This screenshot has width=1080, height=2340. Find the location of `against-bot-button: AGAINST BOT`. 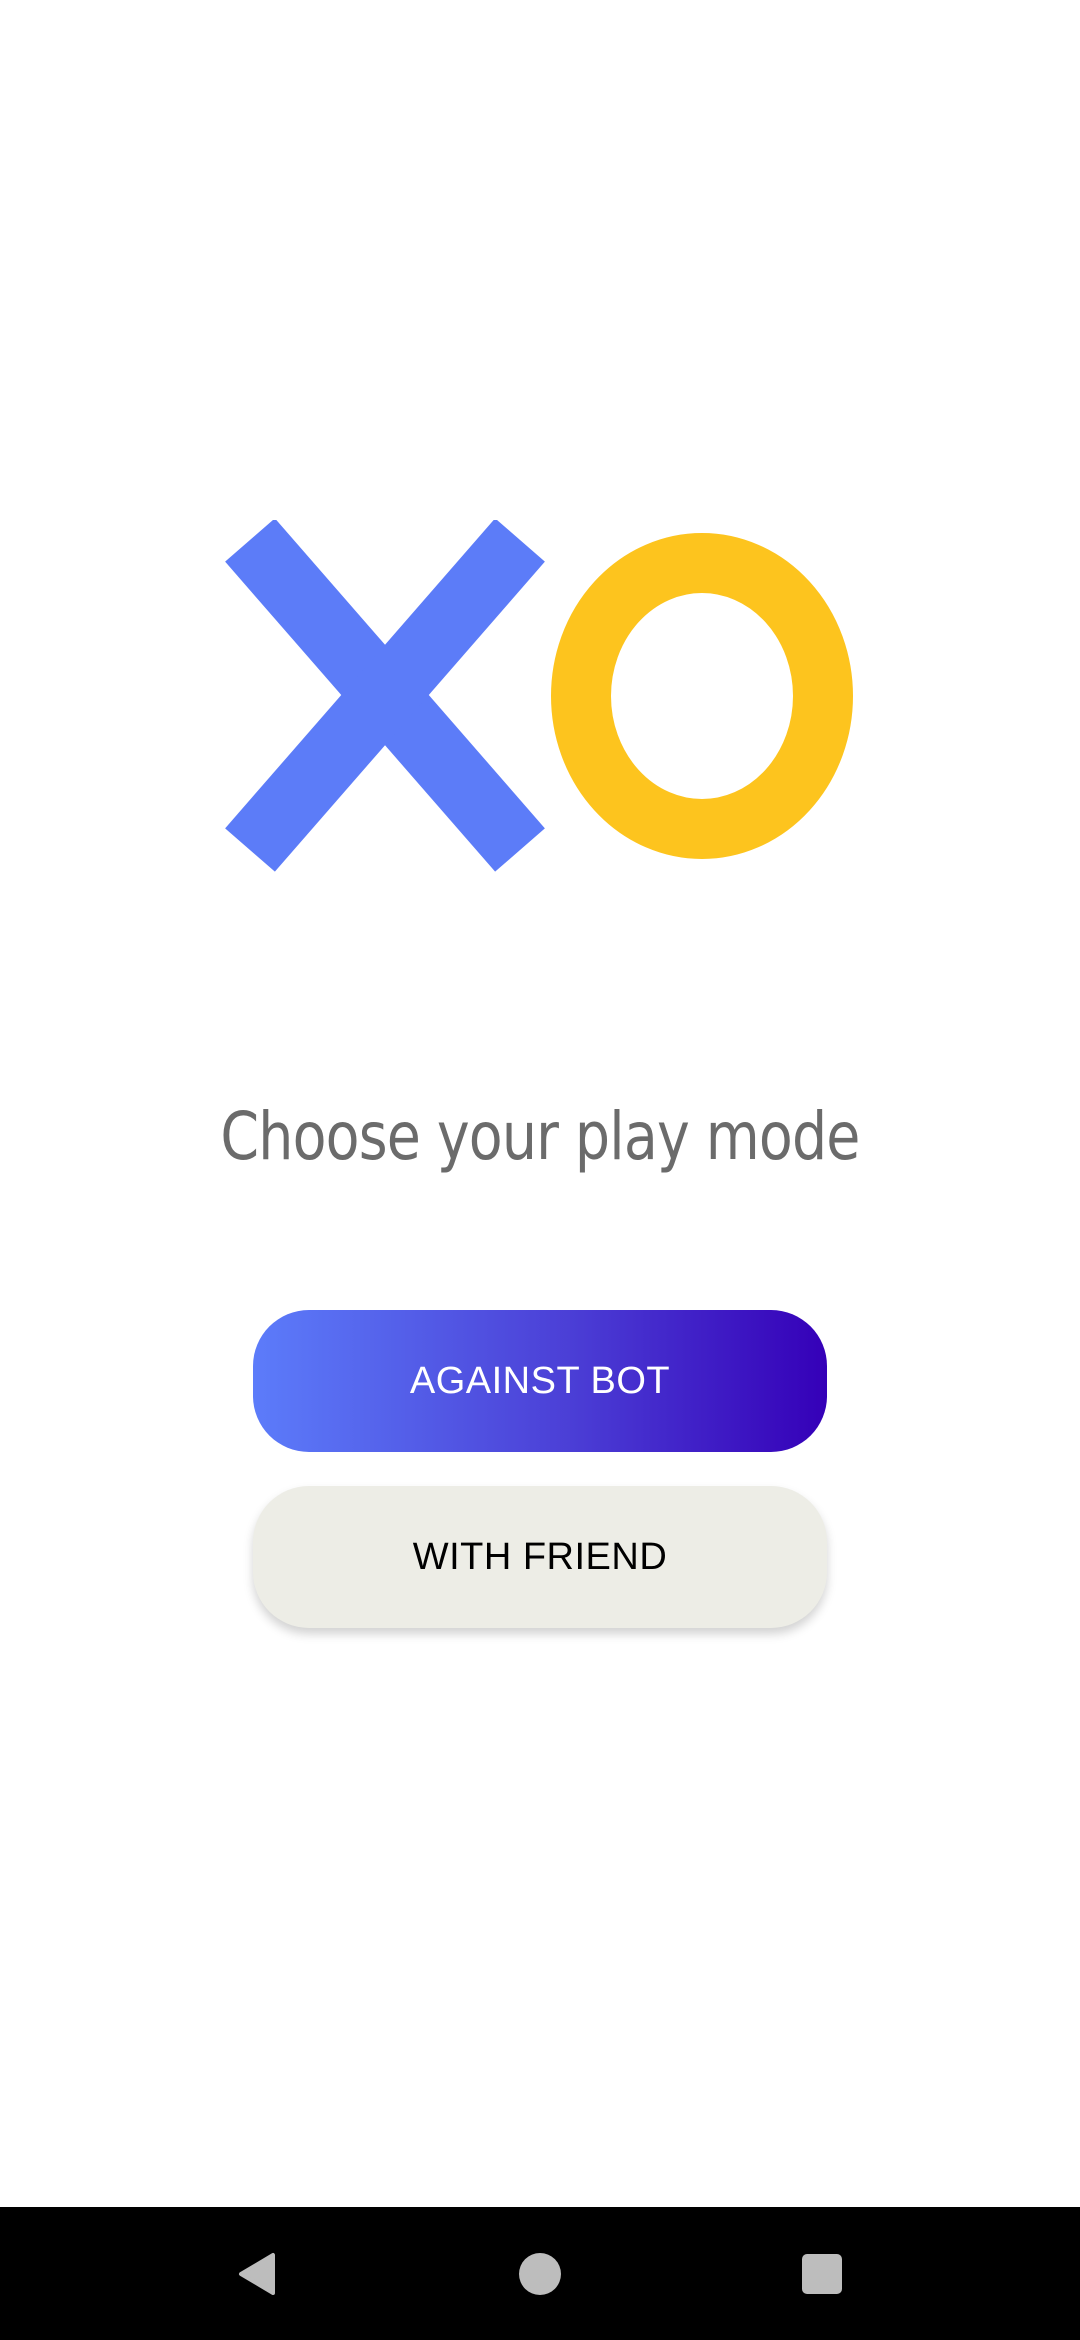

against-bot-button: AGAINST BOT is located at coordinates (540, 1381).